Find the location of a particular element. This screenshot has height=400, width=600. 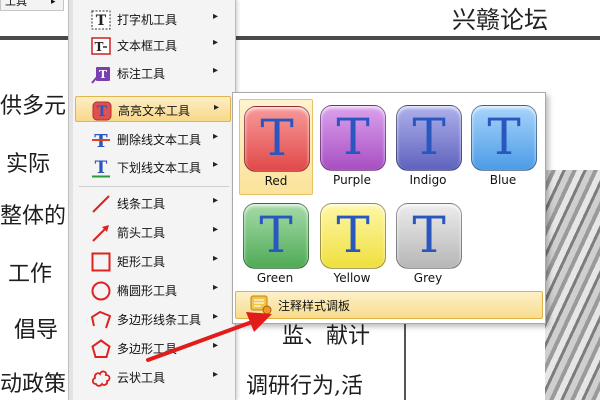

doc-line: 实际 is located at coordinates (28, 164).